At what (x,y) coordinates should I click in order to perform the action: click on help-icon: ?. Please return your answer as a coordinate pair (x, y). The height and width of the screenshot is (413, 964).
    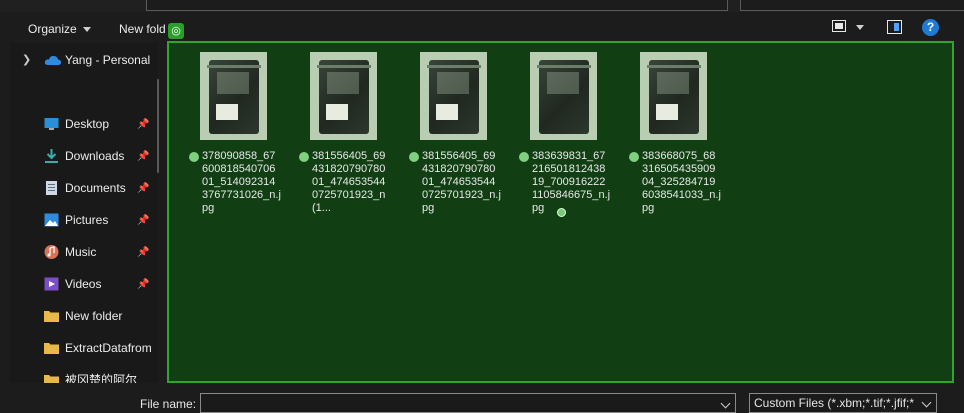
    Looking at the image, I should click on (930, 27).